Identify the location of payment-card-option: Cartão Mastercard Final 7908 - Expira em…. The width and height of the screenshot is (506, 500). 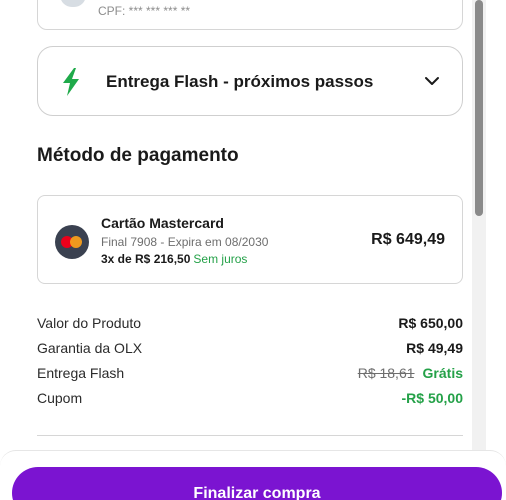
(250, 239).